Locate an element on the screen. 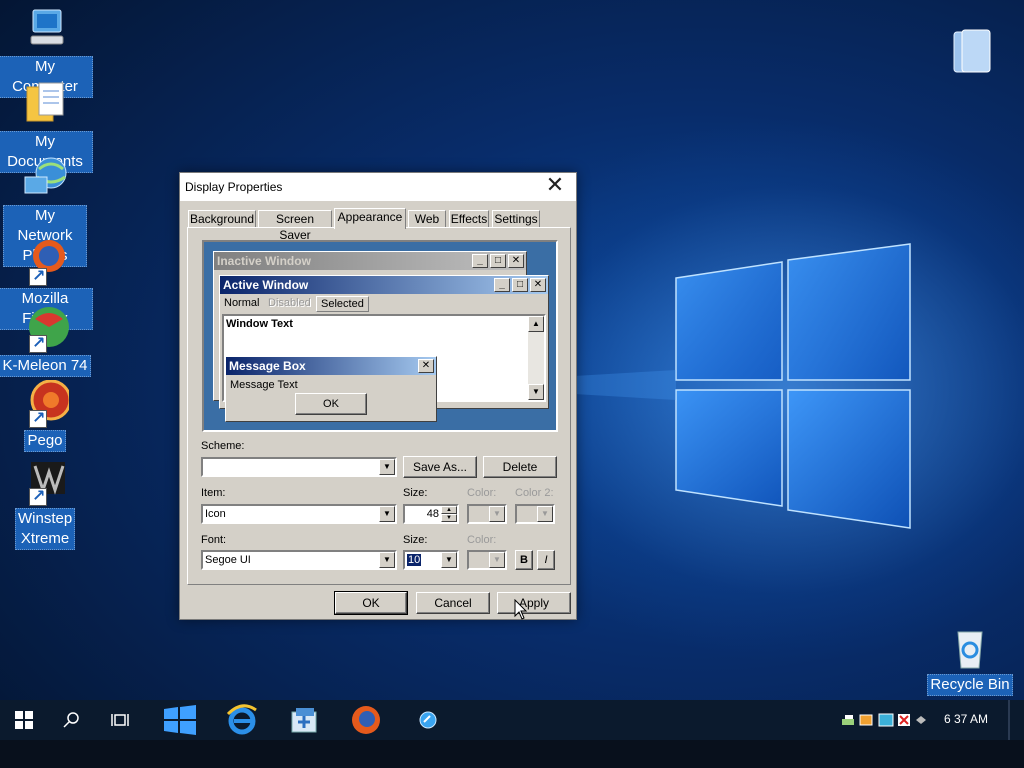 This screenshot has width=1024, height=768. inactive-window-title: Inactive Window is located at coordinates (264, 261).